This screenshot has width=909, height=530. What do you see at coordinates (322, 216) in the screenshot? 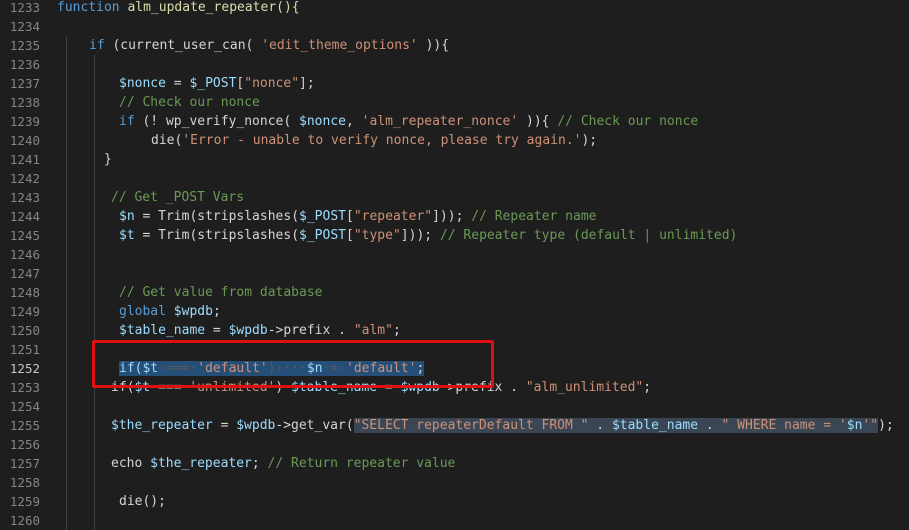
I see `code-token: $_POST` at bounding box center [322, 216].